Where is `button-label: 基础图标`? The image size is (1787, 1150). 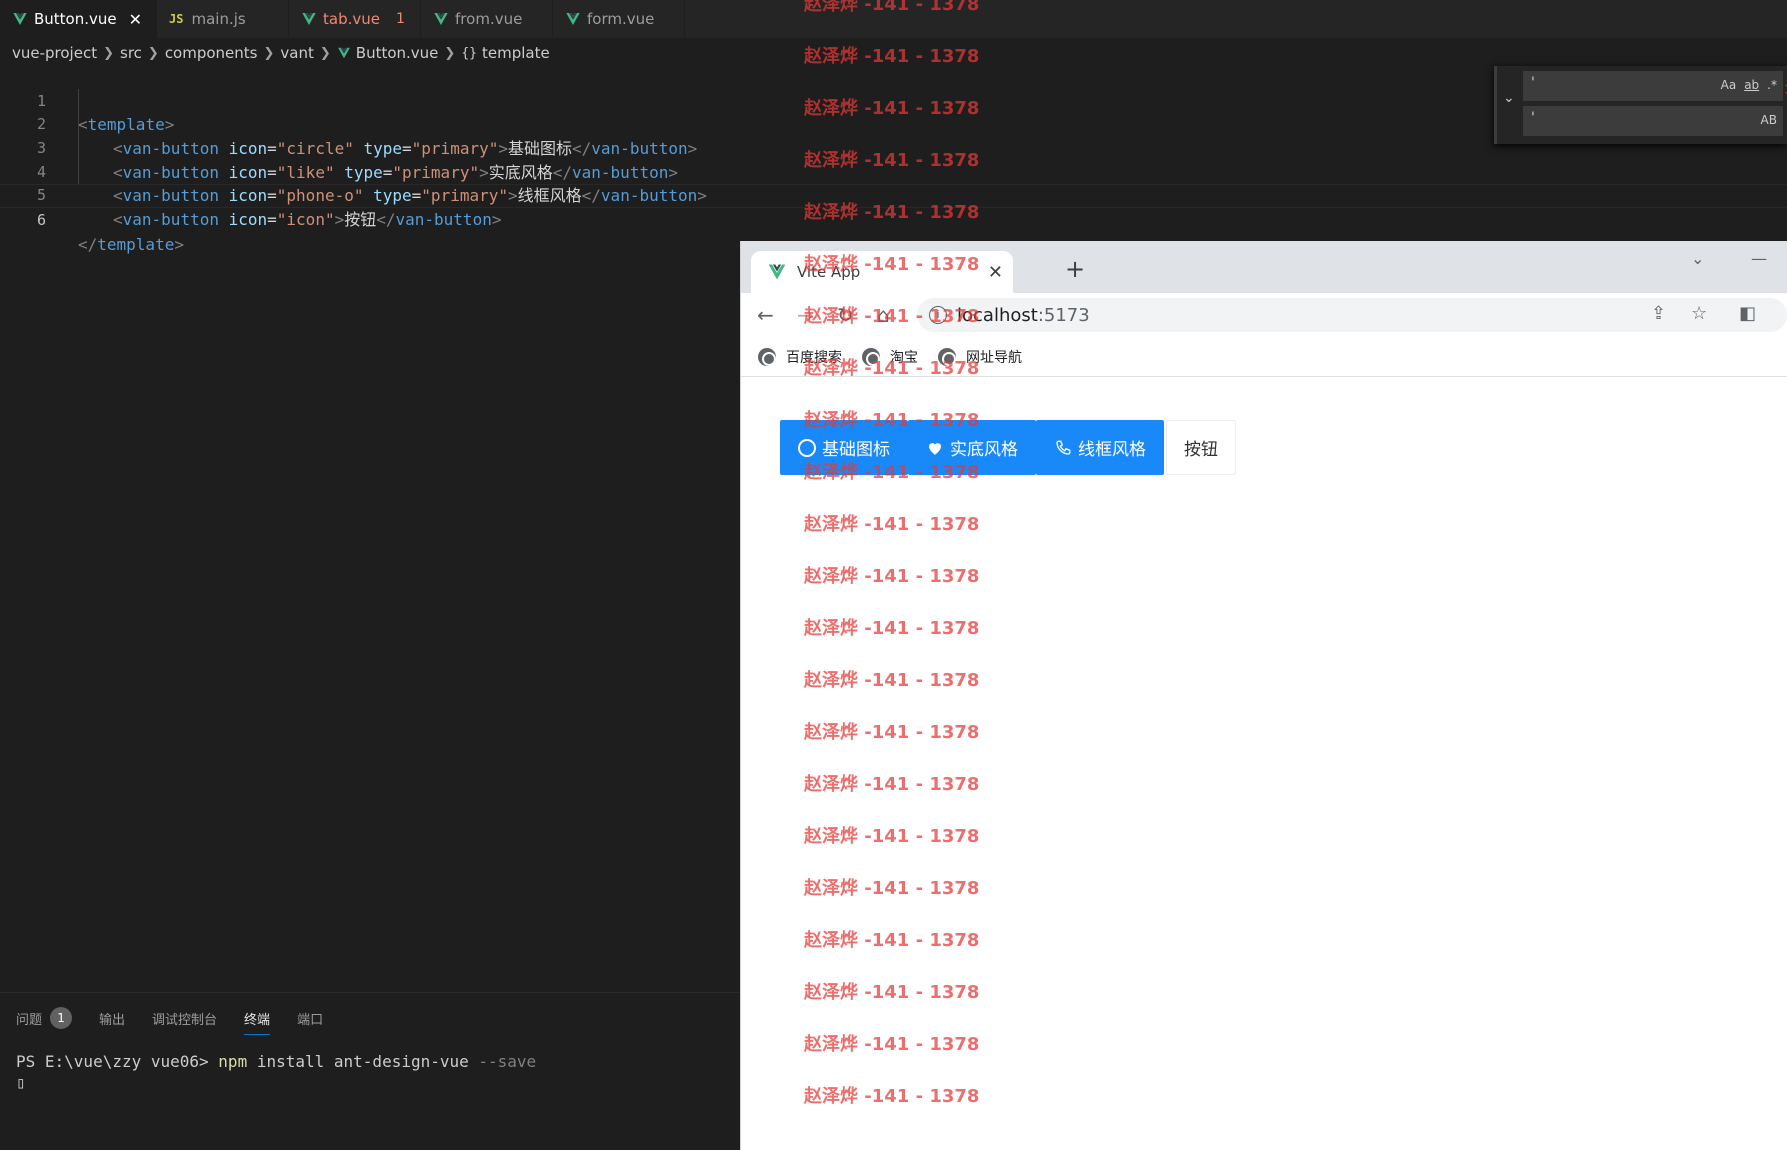 button-label: 基础图标 is located at coordinates (856, 450).